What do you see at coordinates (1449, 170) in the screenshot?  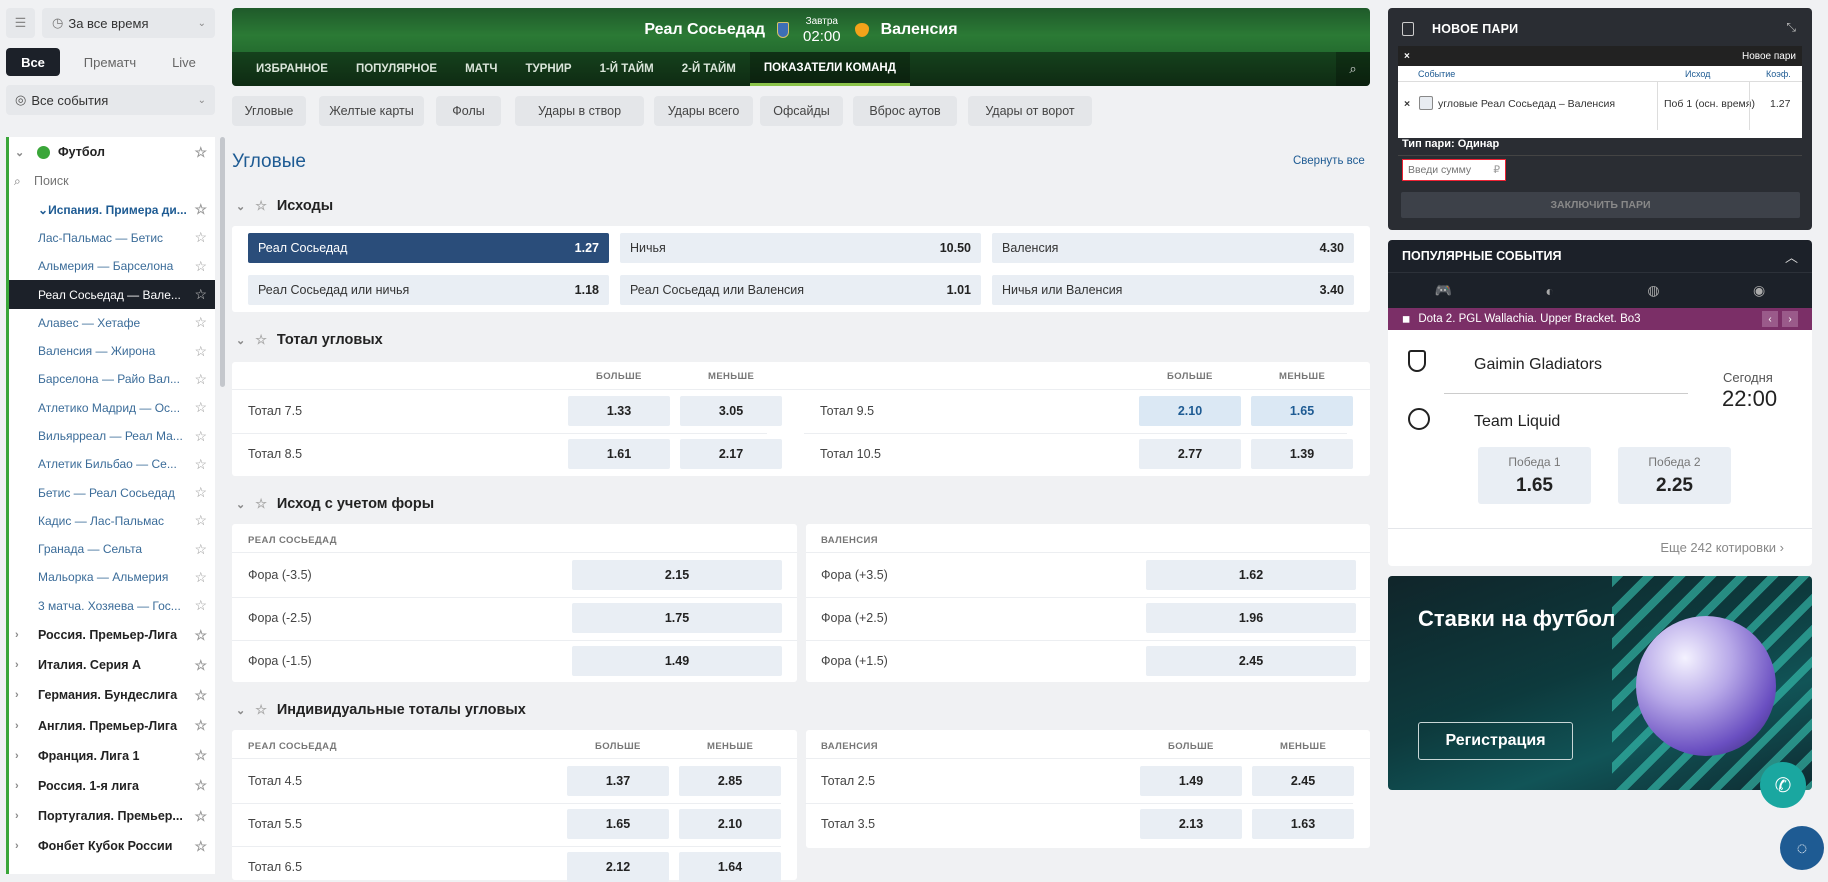 I see `amount-input` at bounding box center [1449, 170].